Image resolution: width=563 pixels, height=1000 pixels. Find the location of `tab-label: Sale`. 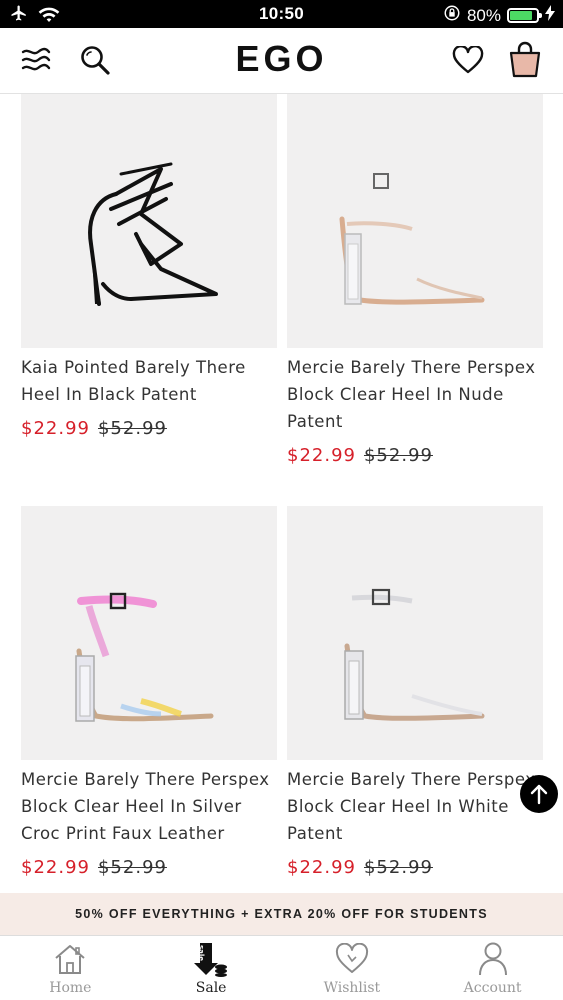

tab-label: Sale is located at coordinates (211, 988).